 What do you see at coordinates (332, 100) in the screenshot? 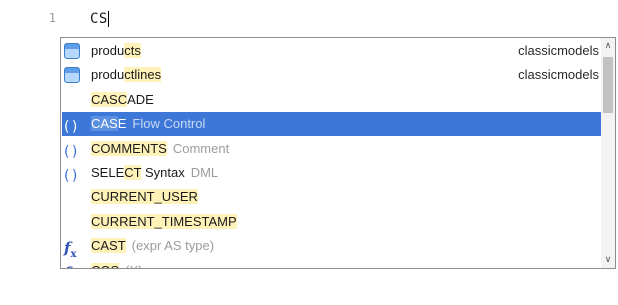
I see `completion-item: CASCADE` at bounding box center [332, 100].